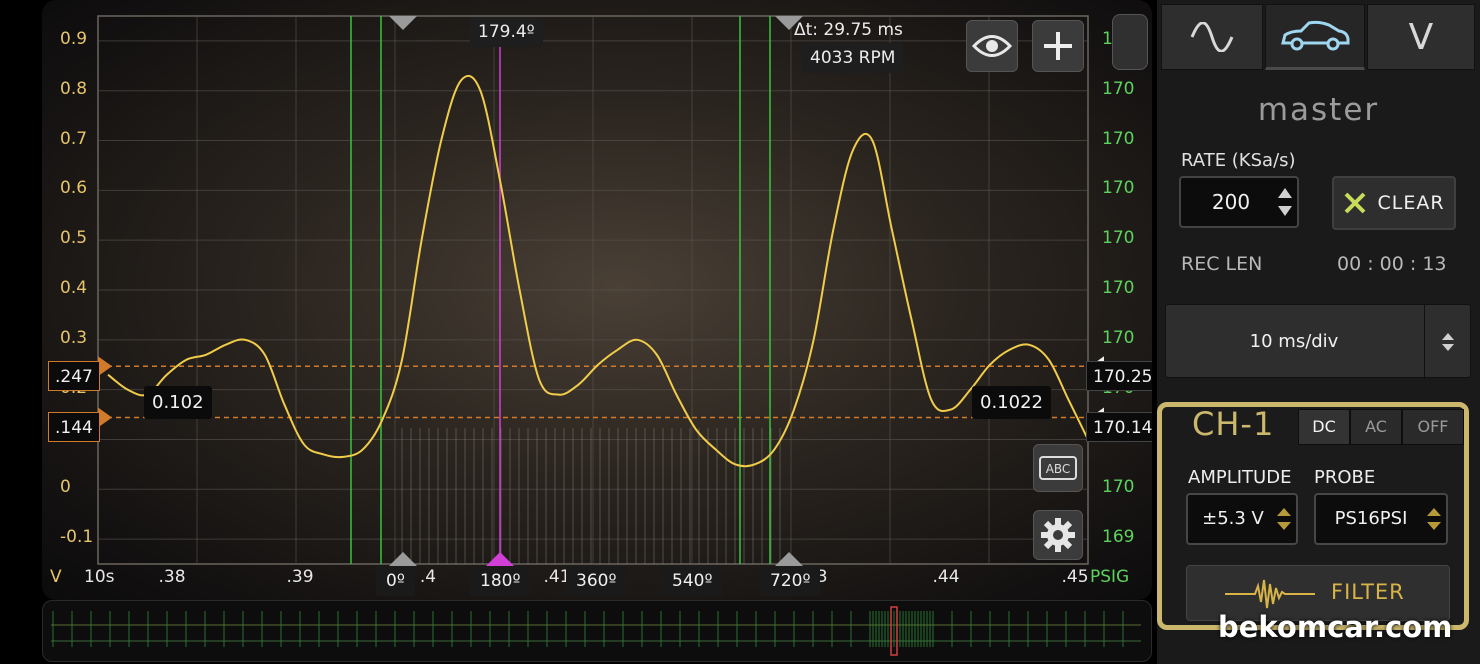  Describe the element at coordinates (1231, 202) in the screenshot. I see `rate-value: 200` at that location.